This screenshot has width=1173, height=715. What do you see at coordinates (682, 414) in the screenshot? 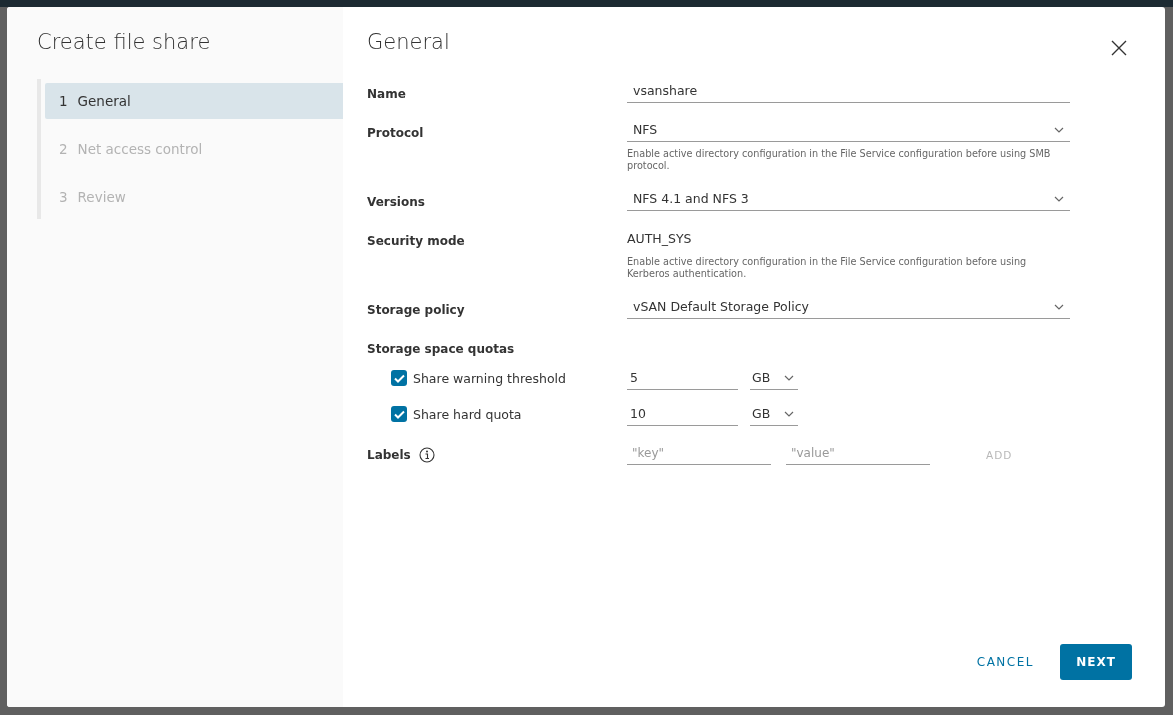
I see `quota-field: 10` at bounding box center [682, 414].